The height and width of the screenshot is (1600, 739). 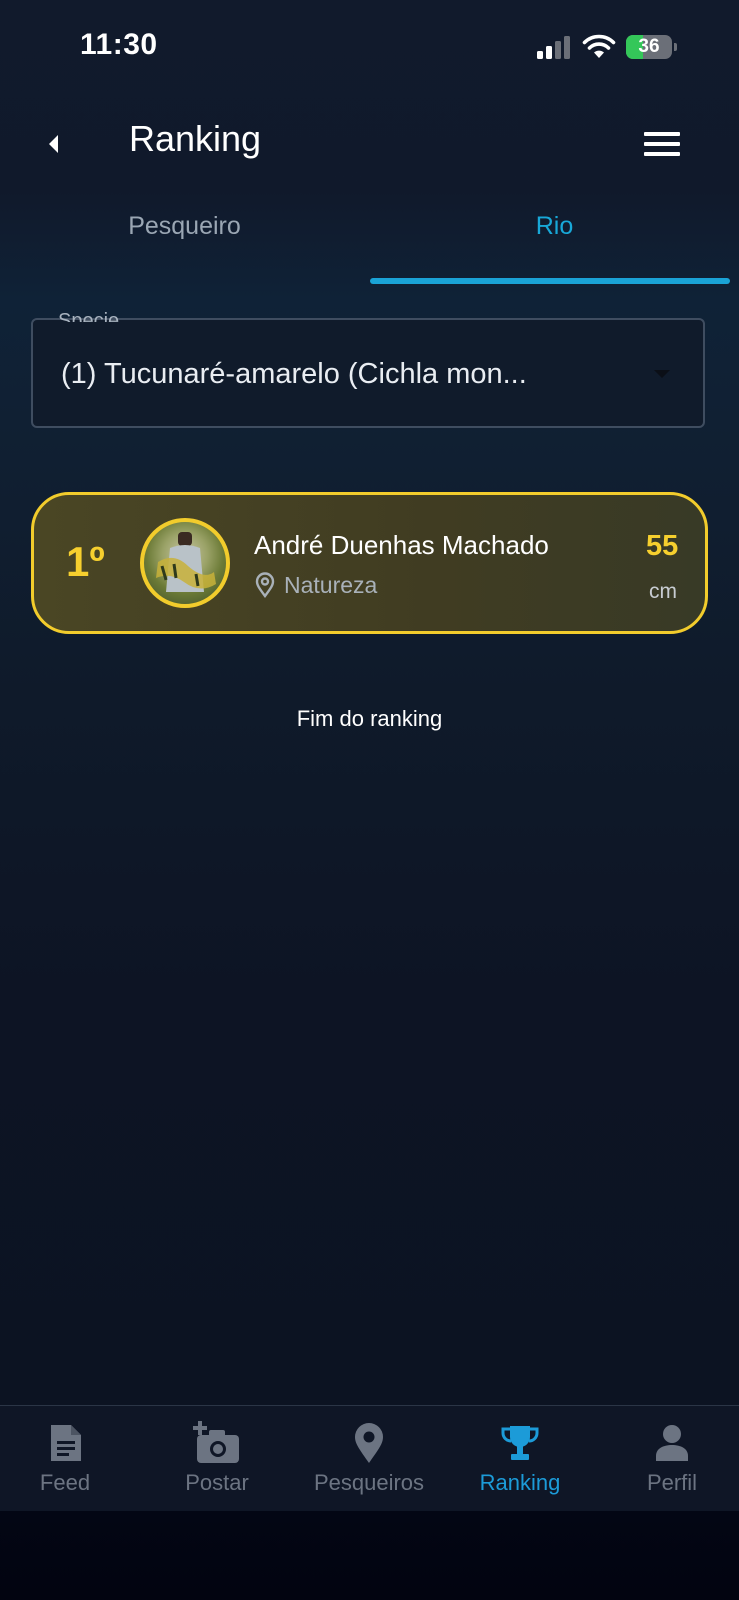 What do you see at coordinates (217, 1482) in the screenshot?
I see `nav-postar-label: Postar` at bounding box center [217, 1482].